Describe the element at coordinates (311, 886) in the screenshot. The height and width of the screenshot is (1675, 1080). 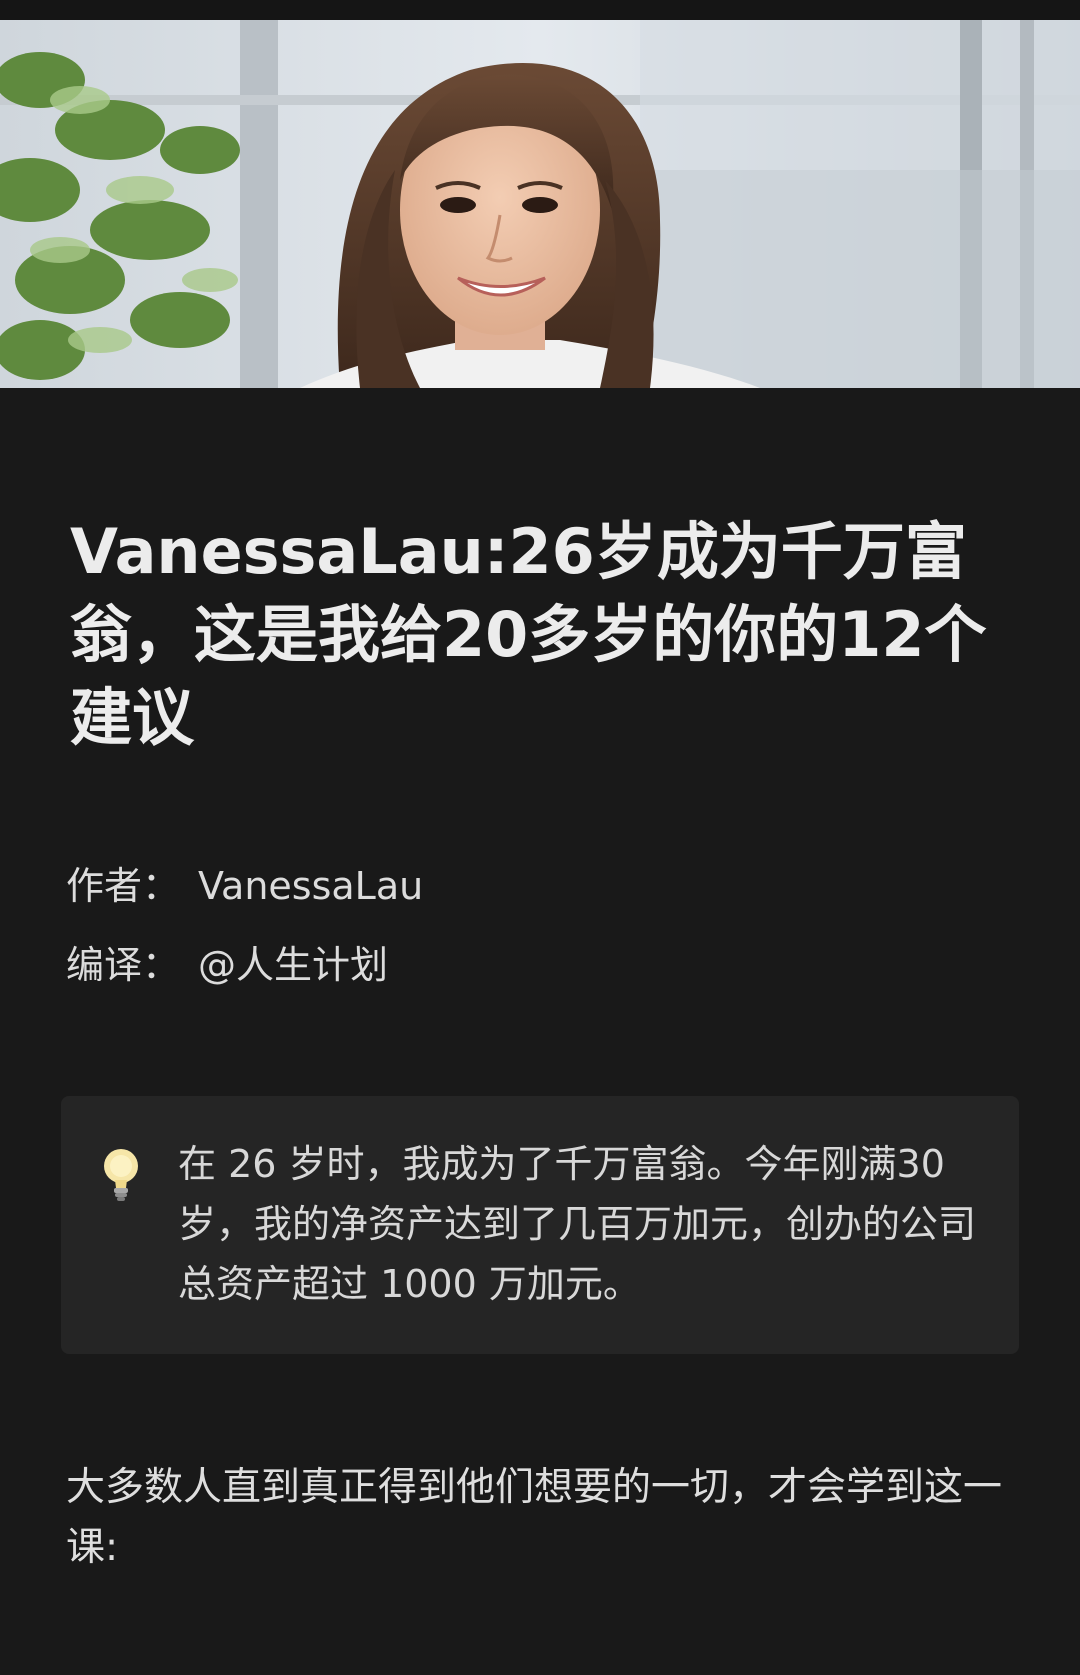
I see `author-name: VanessaLau` at that location.